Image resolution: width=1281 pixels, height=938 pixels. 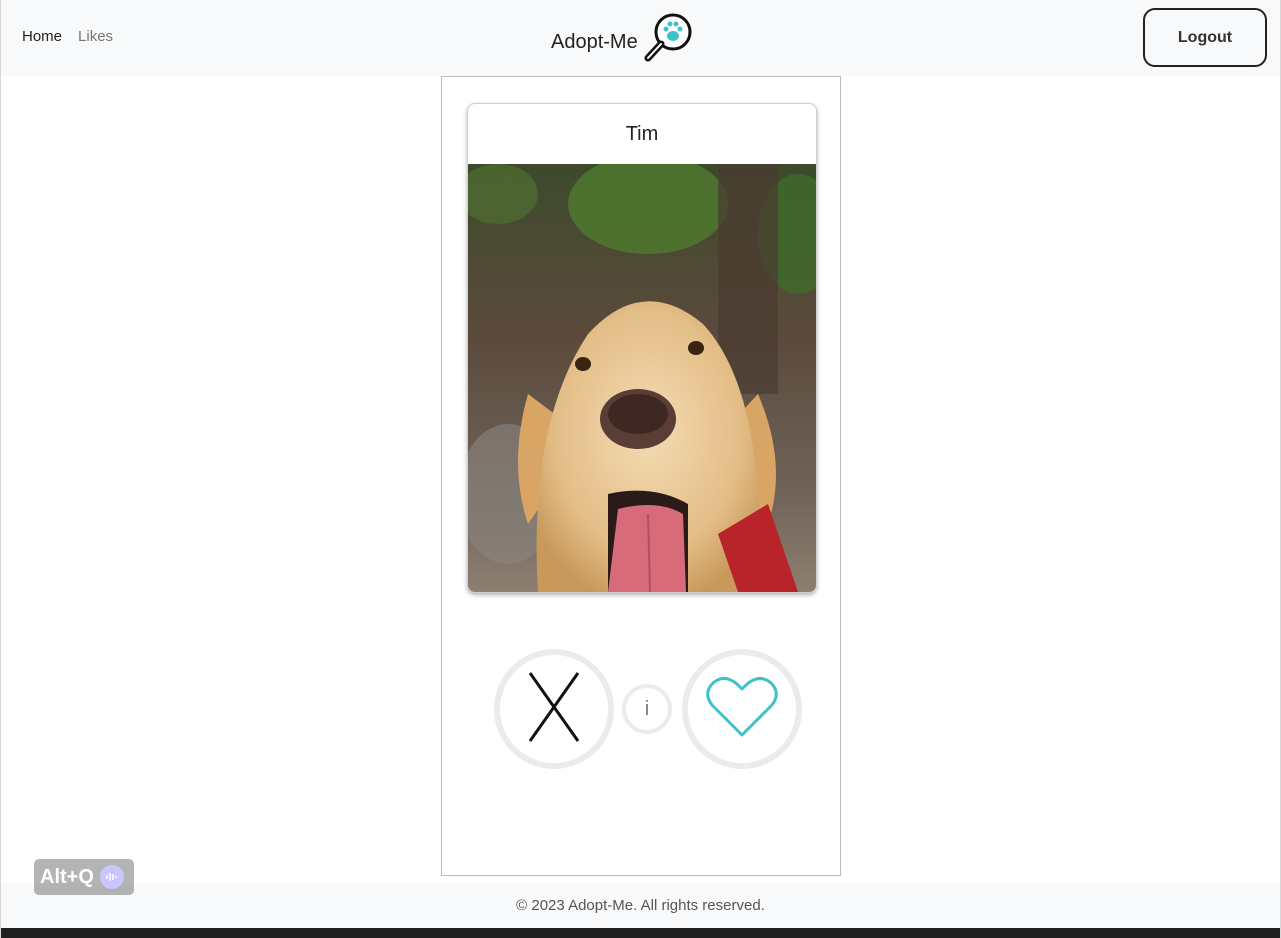 I want to click on nav-likes-link: Likes, so click(x=95, y=36).